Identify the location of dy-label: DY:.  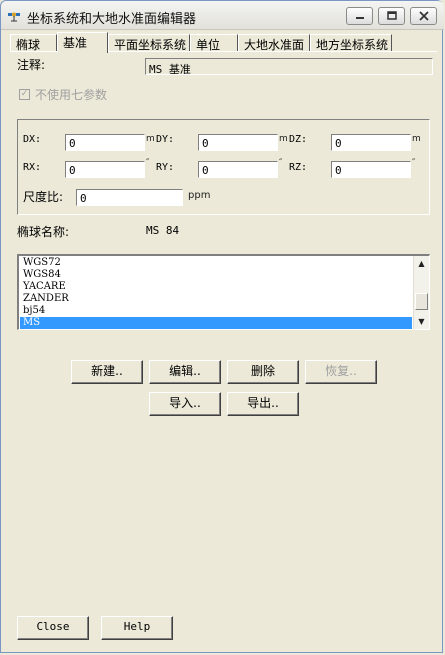
(165, 139).